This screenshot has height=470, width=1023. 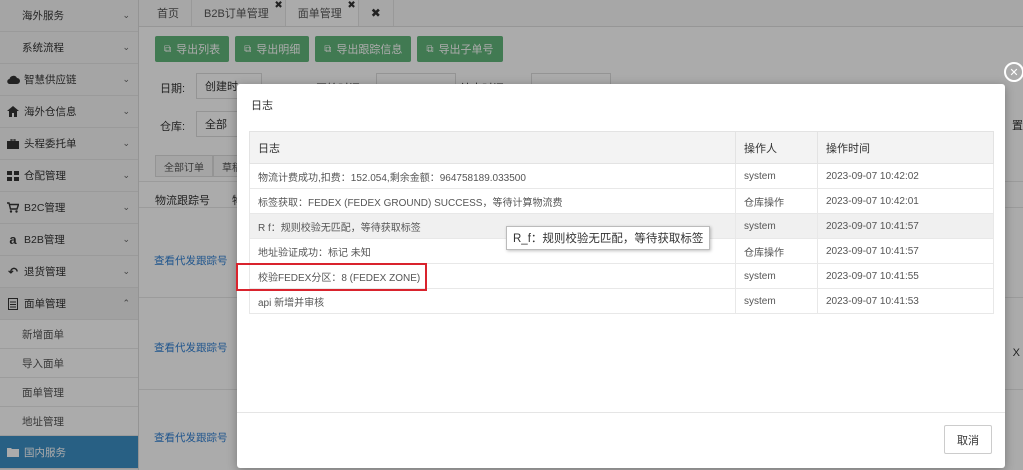 What do you see at coordinates (776, 147) in the screenshot?
I see `column-header-operator: 操作人` at bounding box center [776, 147].